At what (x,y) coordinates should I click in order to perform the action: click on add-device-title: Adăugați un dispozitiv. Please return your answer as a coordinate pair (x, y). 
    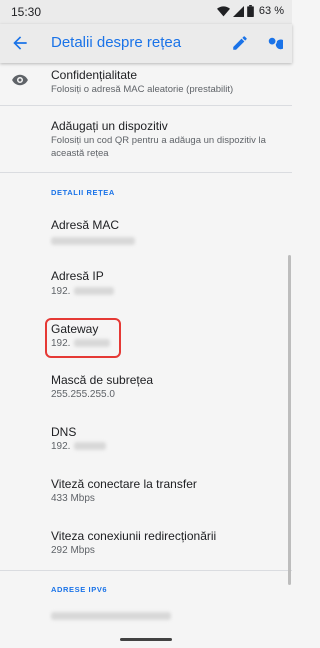
    Looking at the image, I should click on (109, 126).